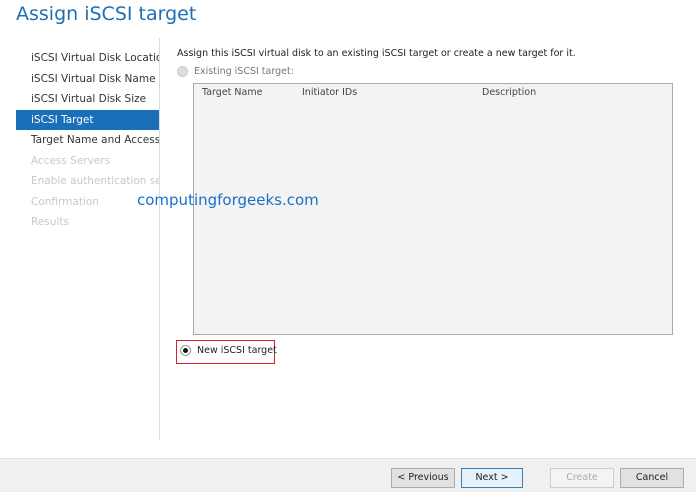  I want to click on step-results: Results, so click(50, 222).